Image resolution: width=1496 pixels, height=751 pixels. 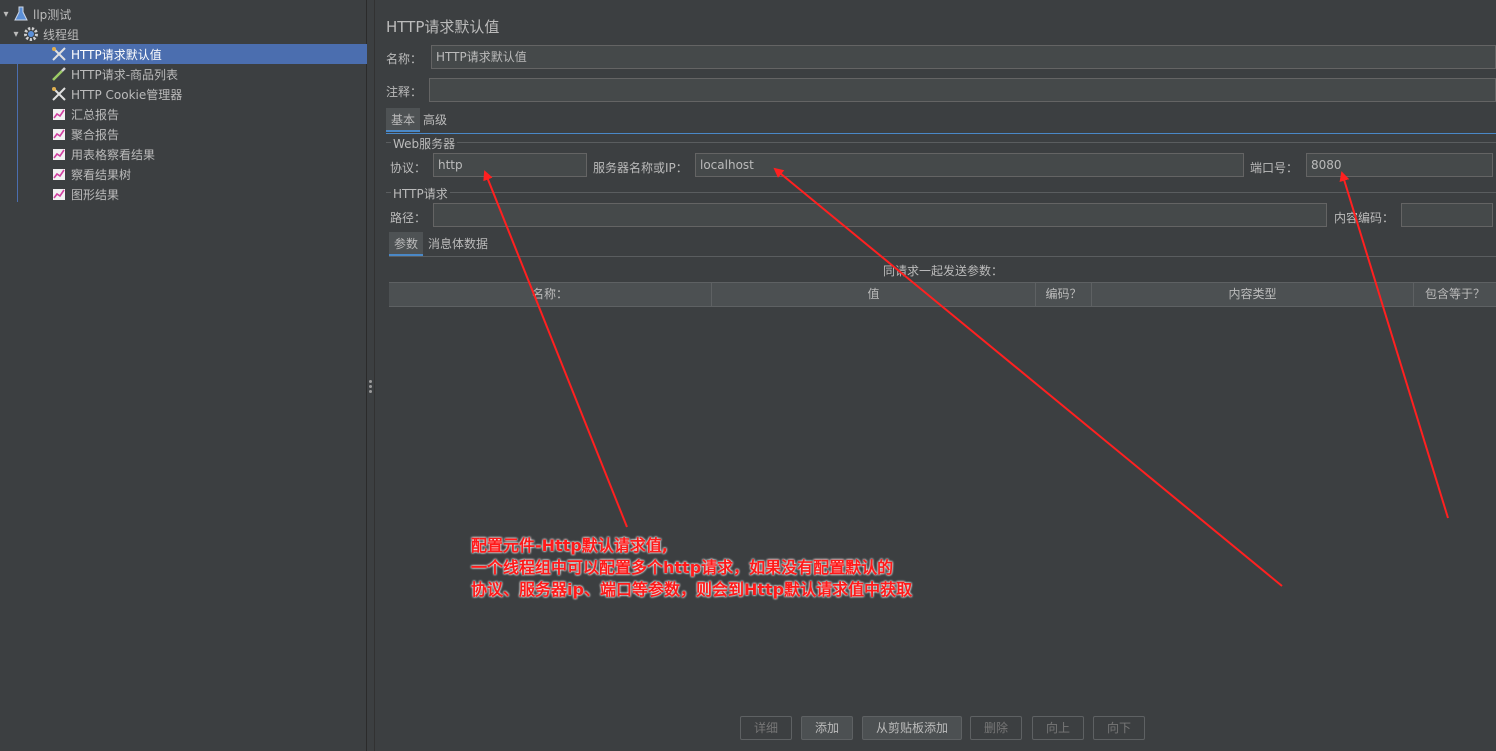 I want to click on tab-advanced: 高级, so click(x=435, y=120).